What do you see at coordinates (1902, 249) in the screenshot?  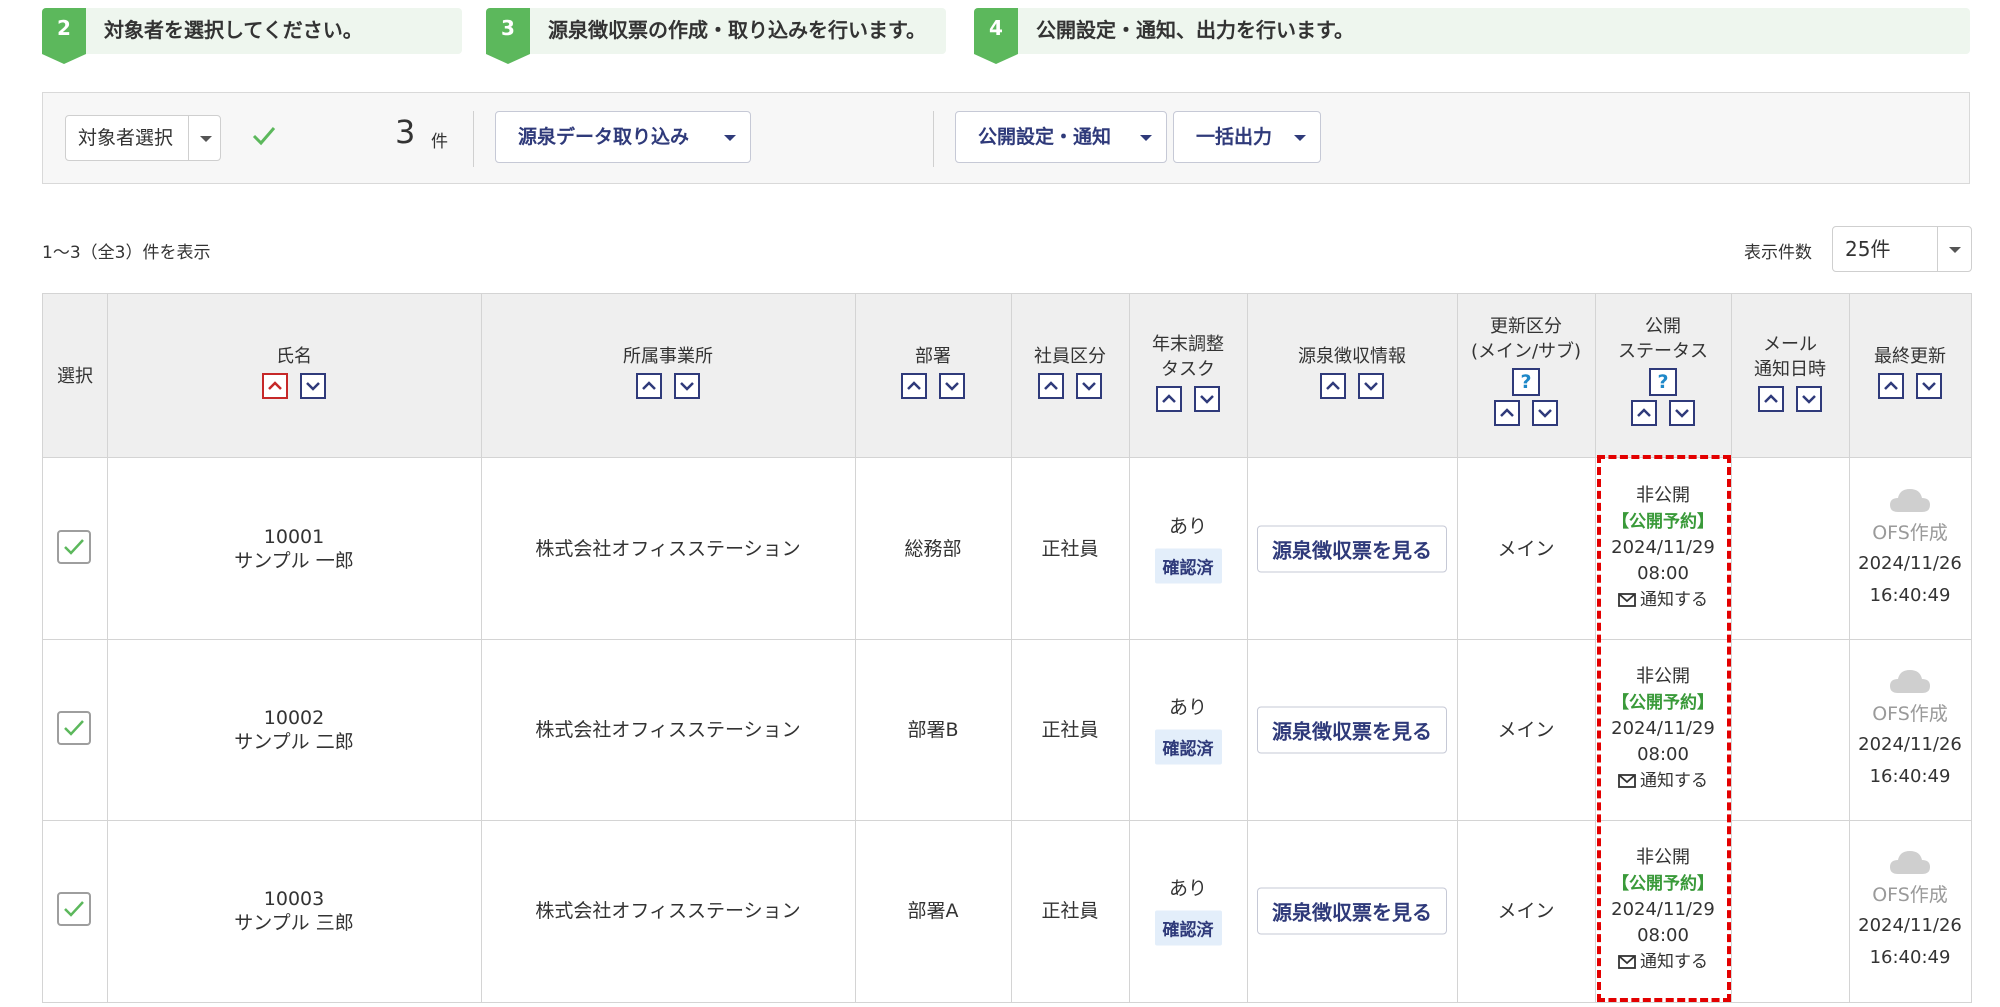 I see `per-page-select: 25件` at bounding box center [1902, 249].